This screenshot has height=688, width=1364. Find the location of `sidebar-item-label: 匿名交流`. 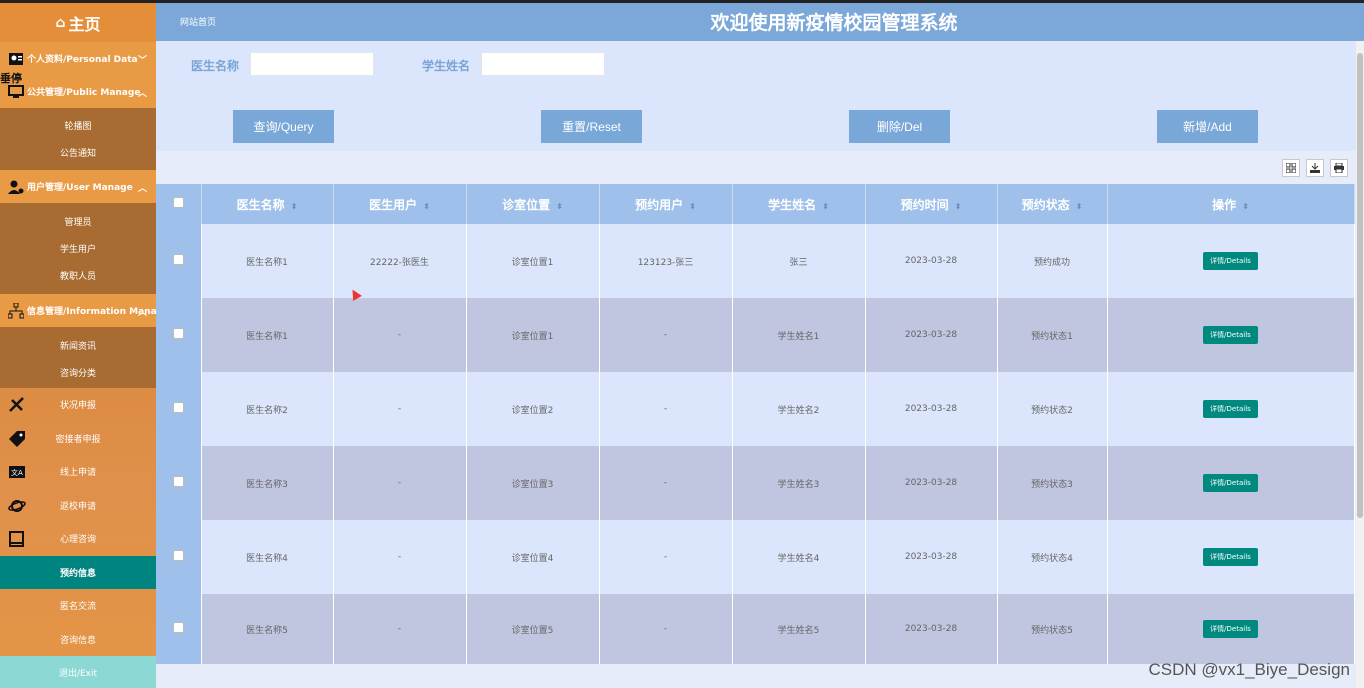

sidebar-item-label: 匿名交流 is located at coordinates (77, 607).